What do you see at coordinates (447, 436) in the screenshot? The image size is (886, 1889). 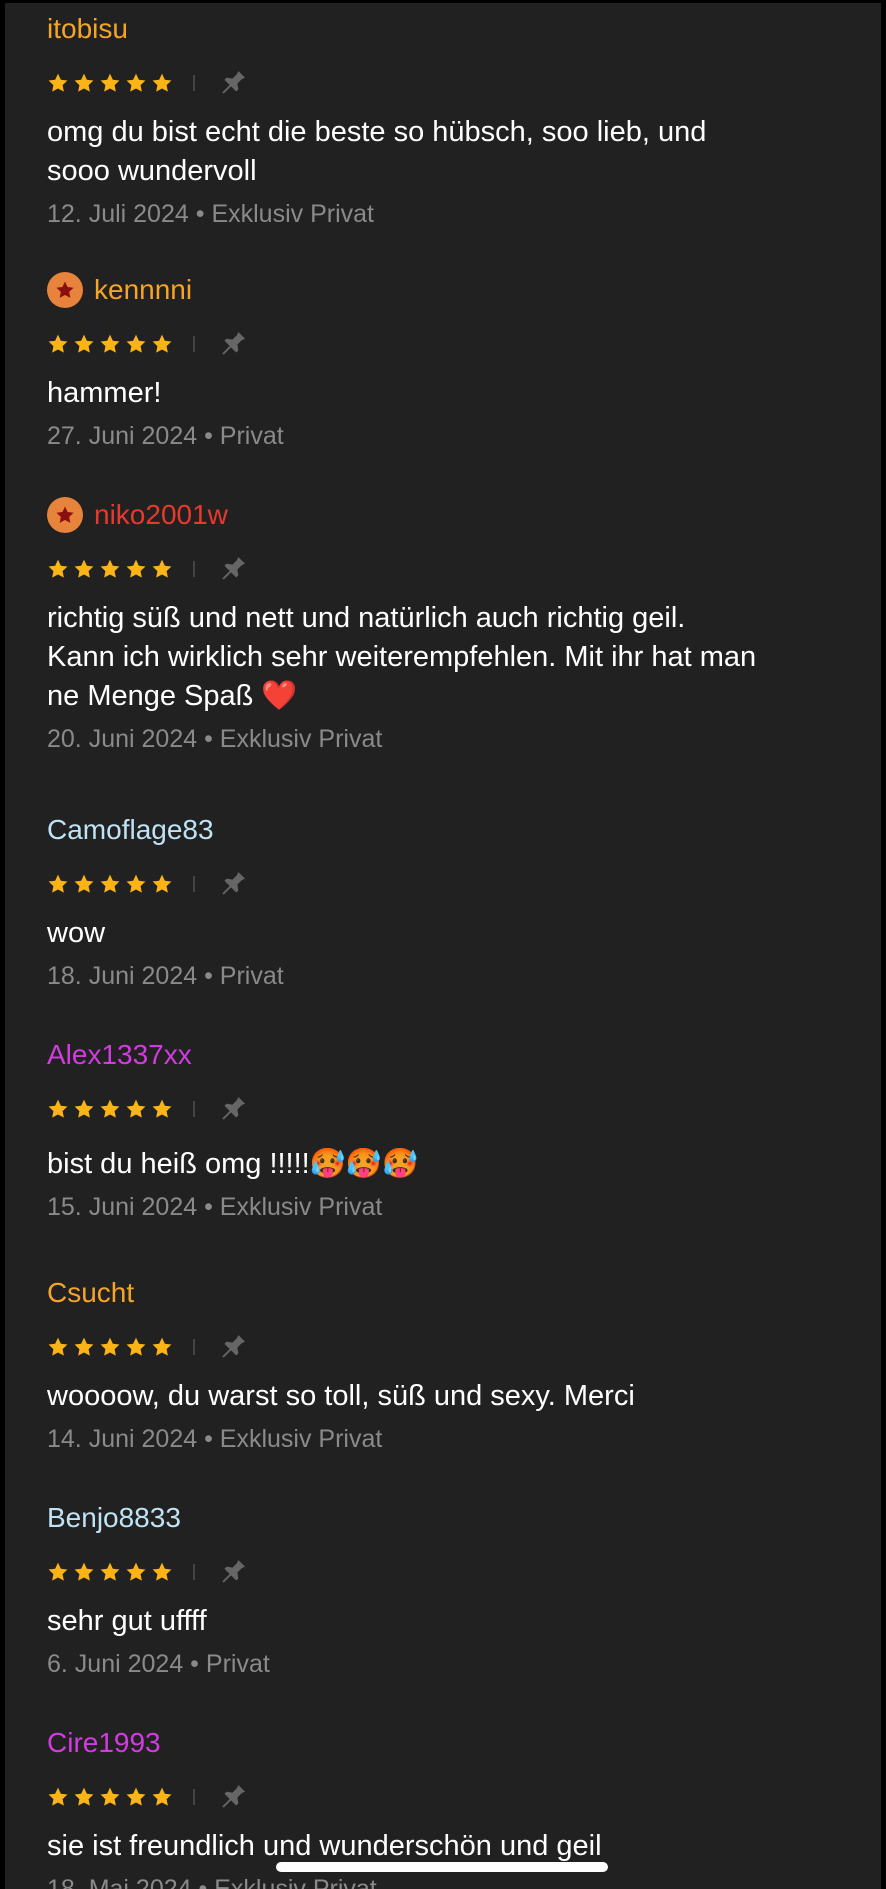 I see `review-meta: 27. Juni 2024 • Privat` at bounding box center [447, 436].